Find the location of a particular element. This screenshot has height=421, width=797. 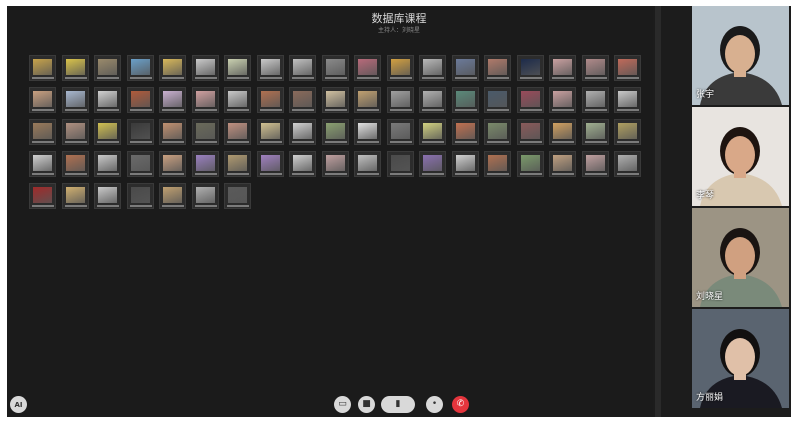

more-button: • is located at coordinates (434, 404).